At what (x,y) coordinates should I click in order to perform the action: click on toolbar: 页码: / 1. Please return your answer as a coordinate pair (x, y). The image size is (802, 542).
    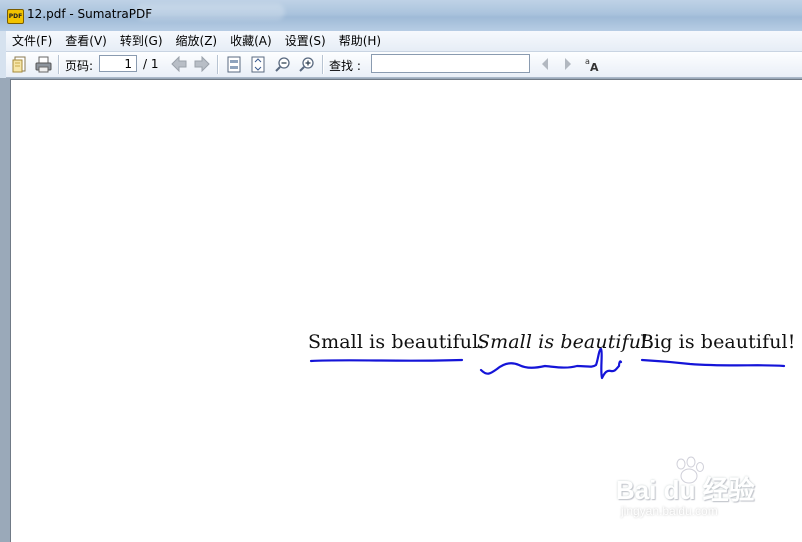
    Looking at the image, I should click on (404, 65).